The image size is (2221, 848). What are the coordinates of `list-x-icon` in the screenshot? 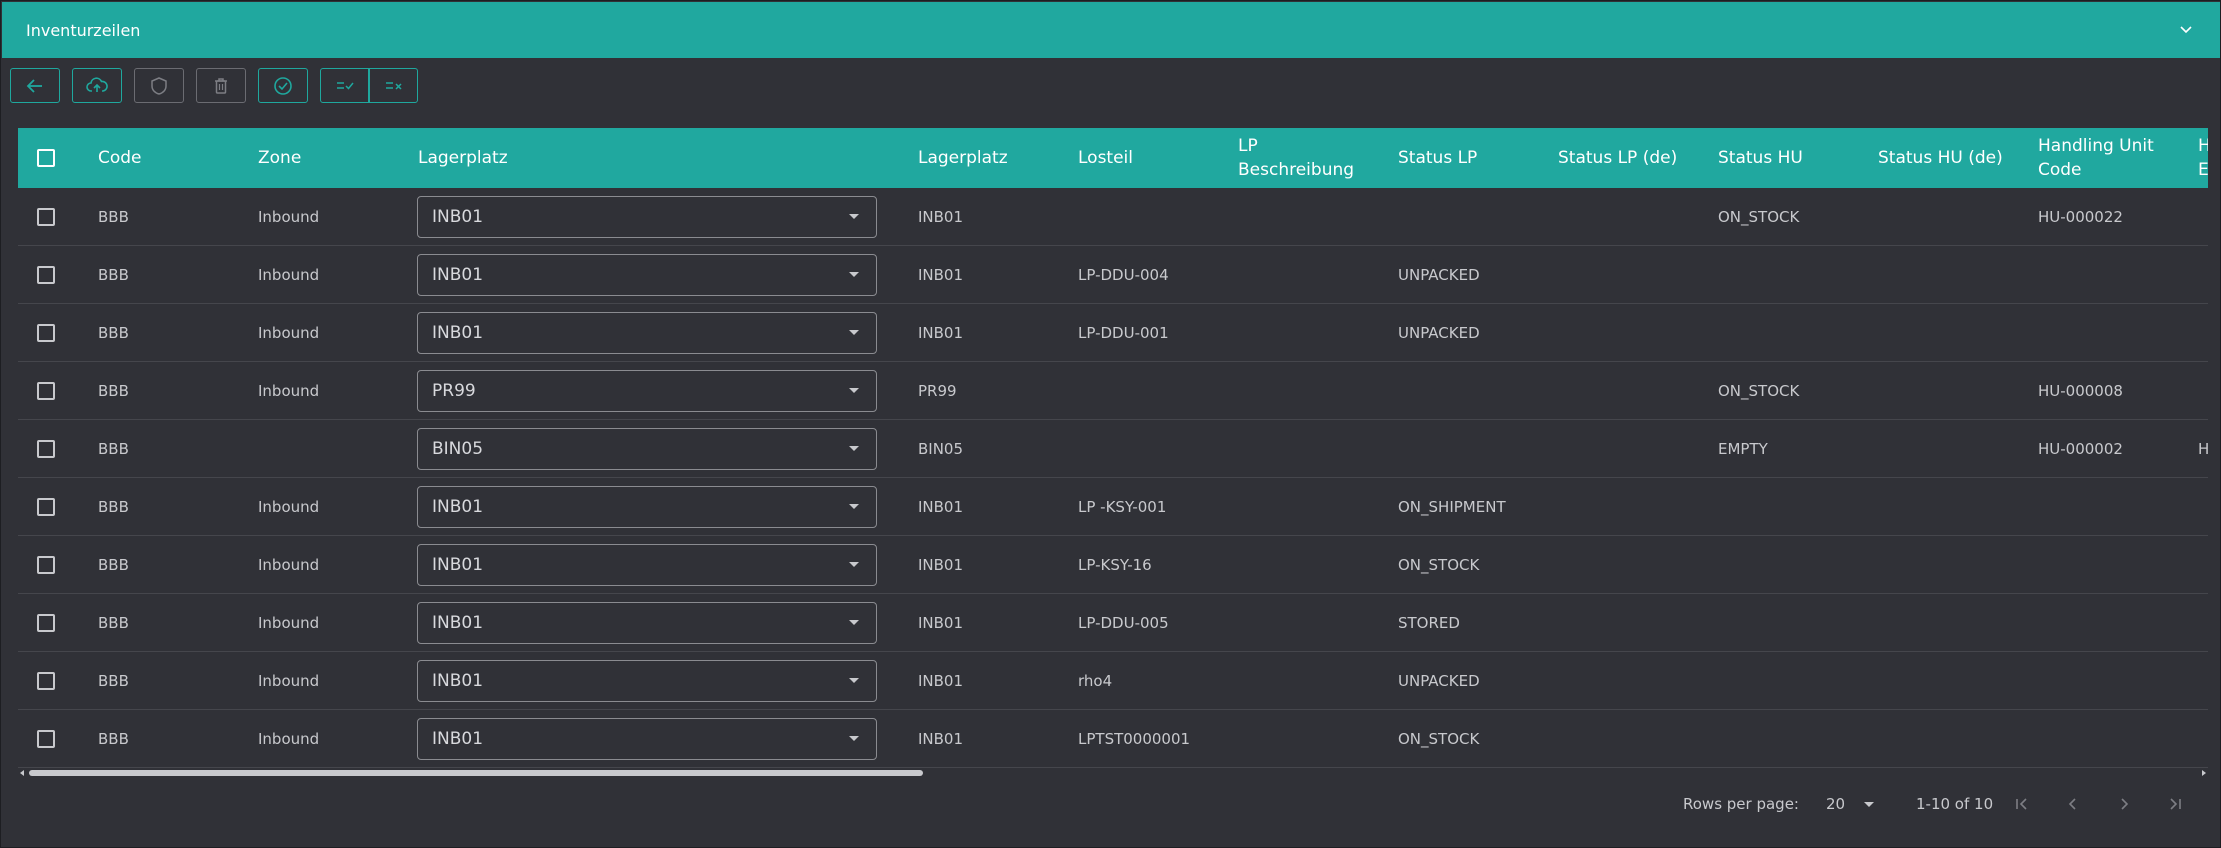 It's located at (393, 85).